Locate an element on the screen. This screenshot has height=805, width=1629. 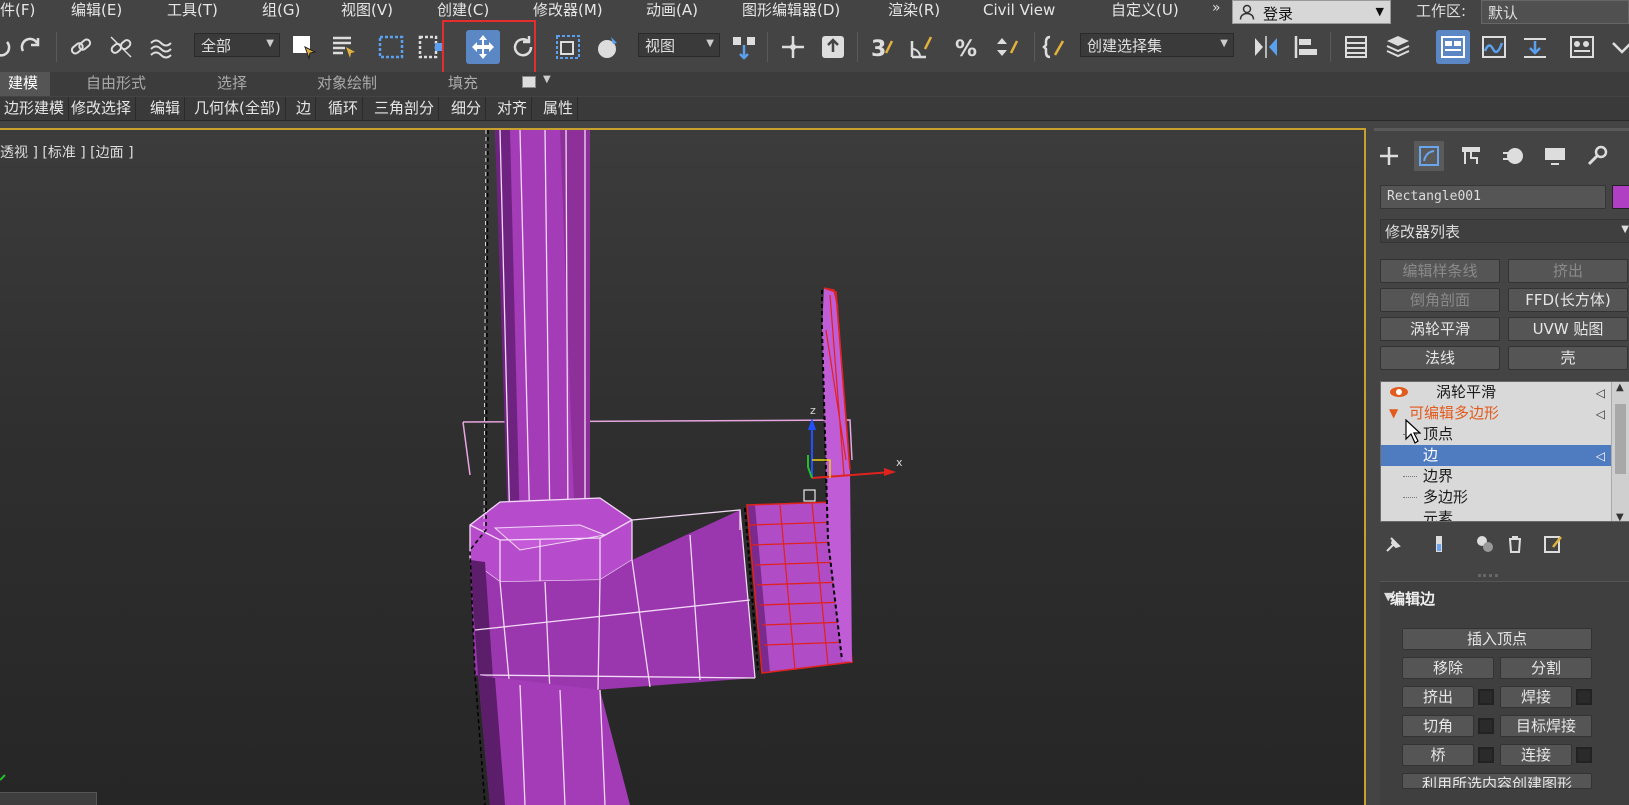
extrude-settings-button is located at coordinates (1486, 697).